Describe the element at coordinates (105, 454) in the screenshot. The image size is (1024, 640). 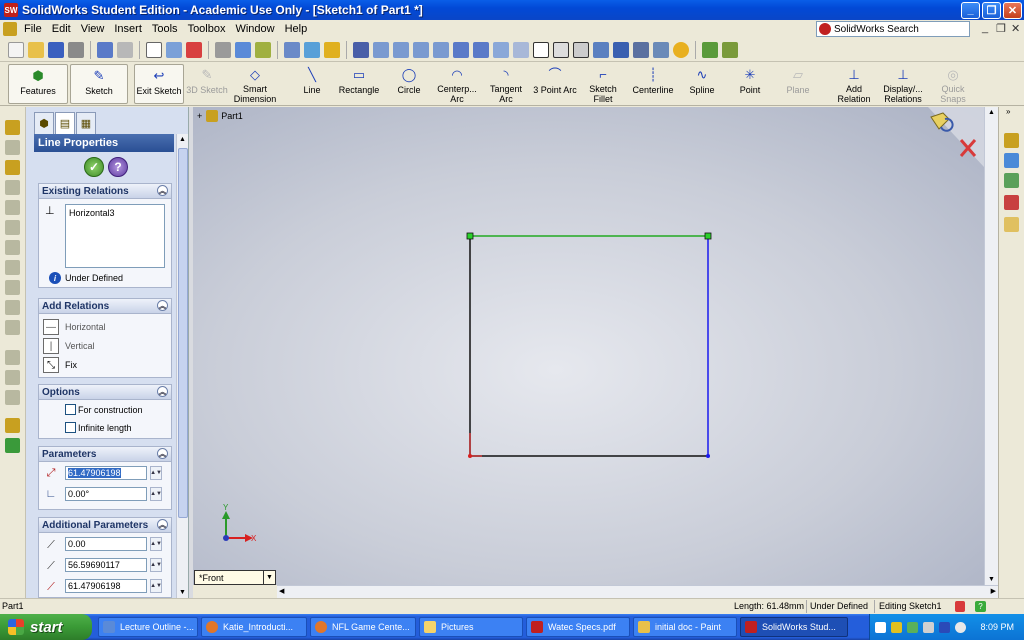
I see `parameters-header: Parameters ︽` at that location.